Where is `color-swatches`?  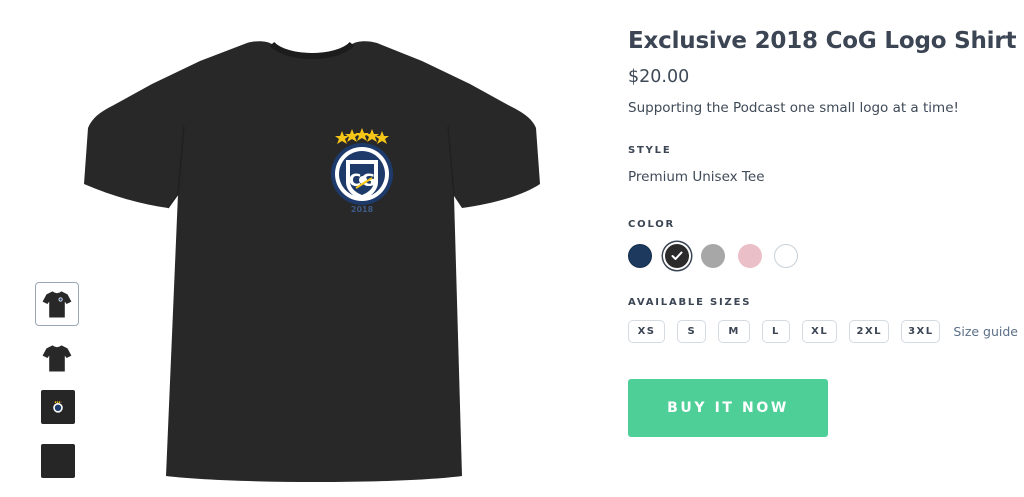 color-swatches is located at coordinates (823, 256).